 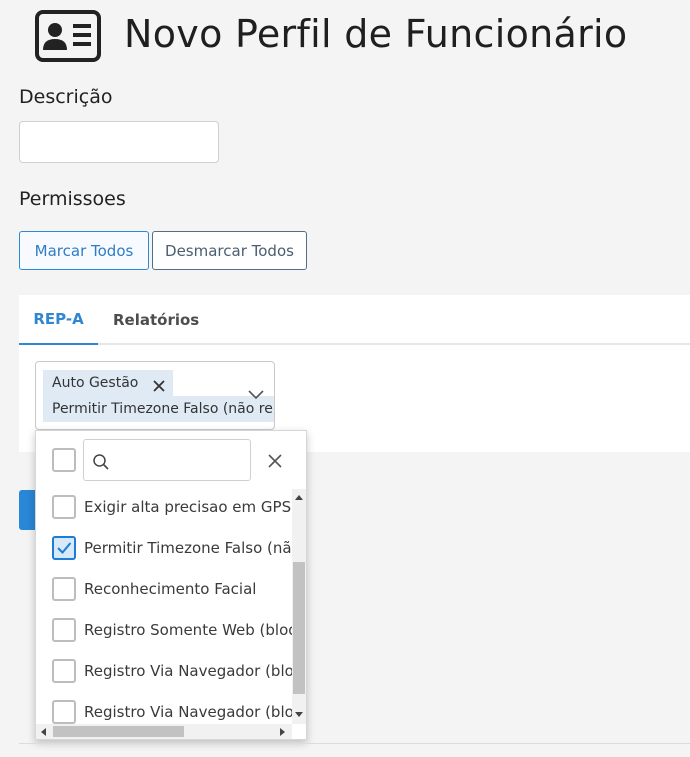 I want to click on chip-label: Auto Gestão, so click(x=95, y=383).